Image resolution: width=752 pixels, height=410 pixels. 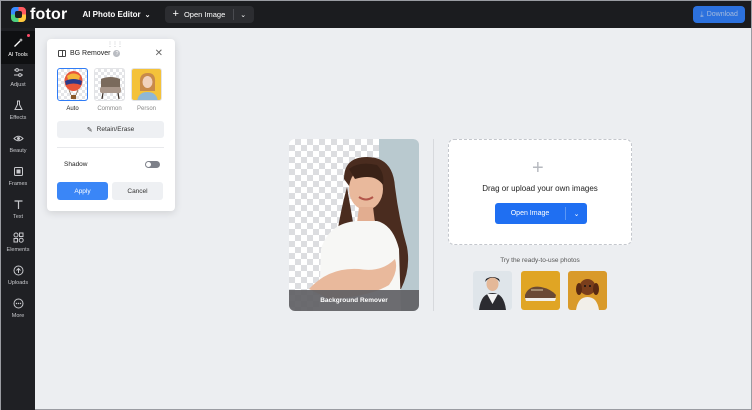 What do you see at coordinates (18, 106) in the screenshot?
I see `flask-icon` at bounding box center [18, 106].